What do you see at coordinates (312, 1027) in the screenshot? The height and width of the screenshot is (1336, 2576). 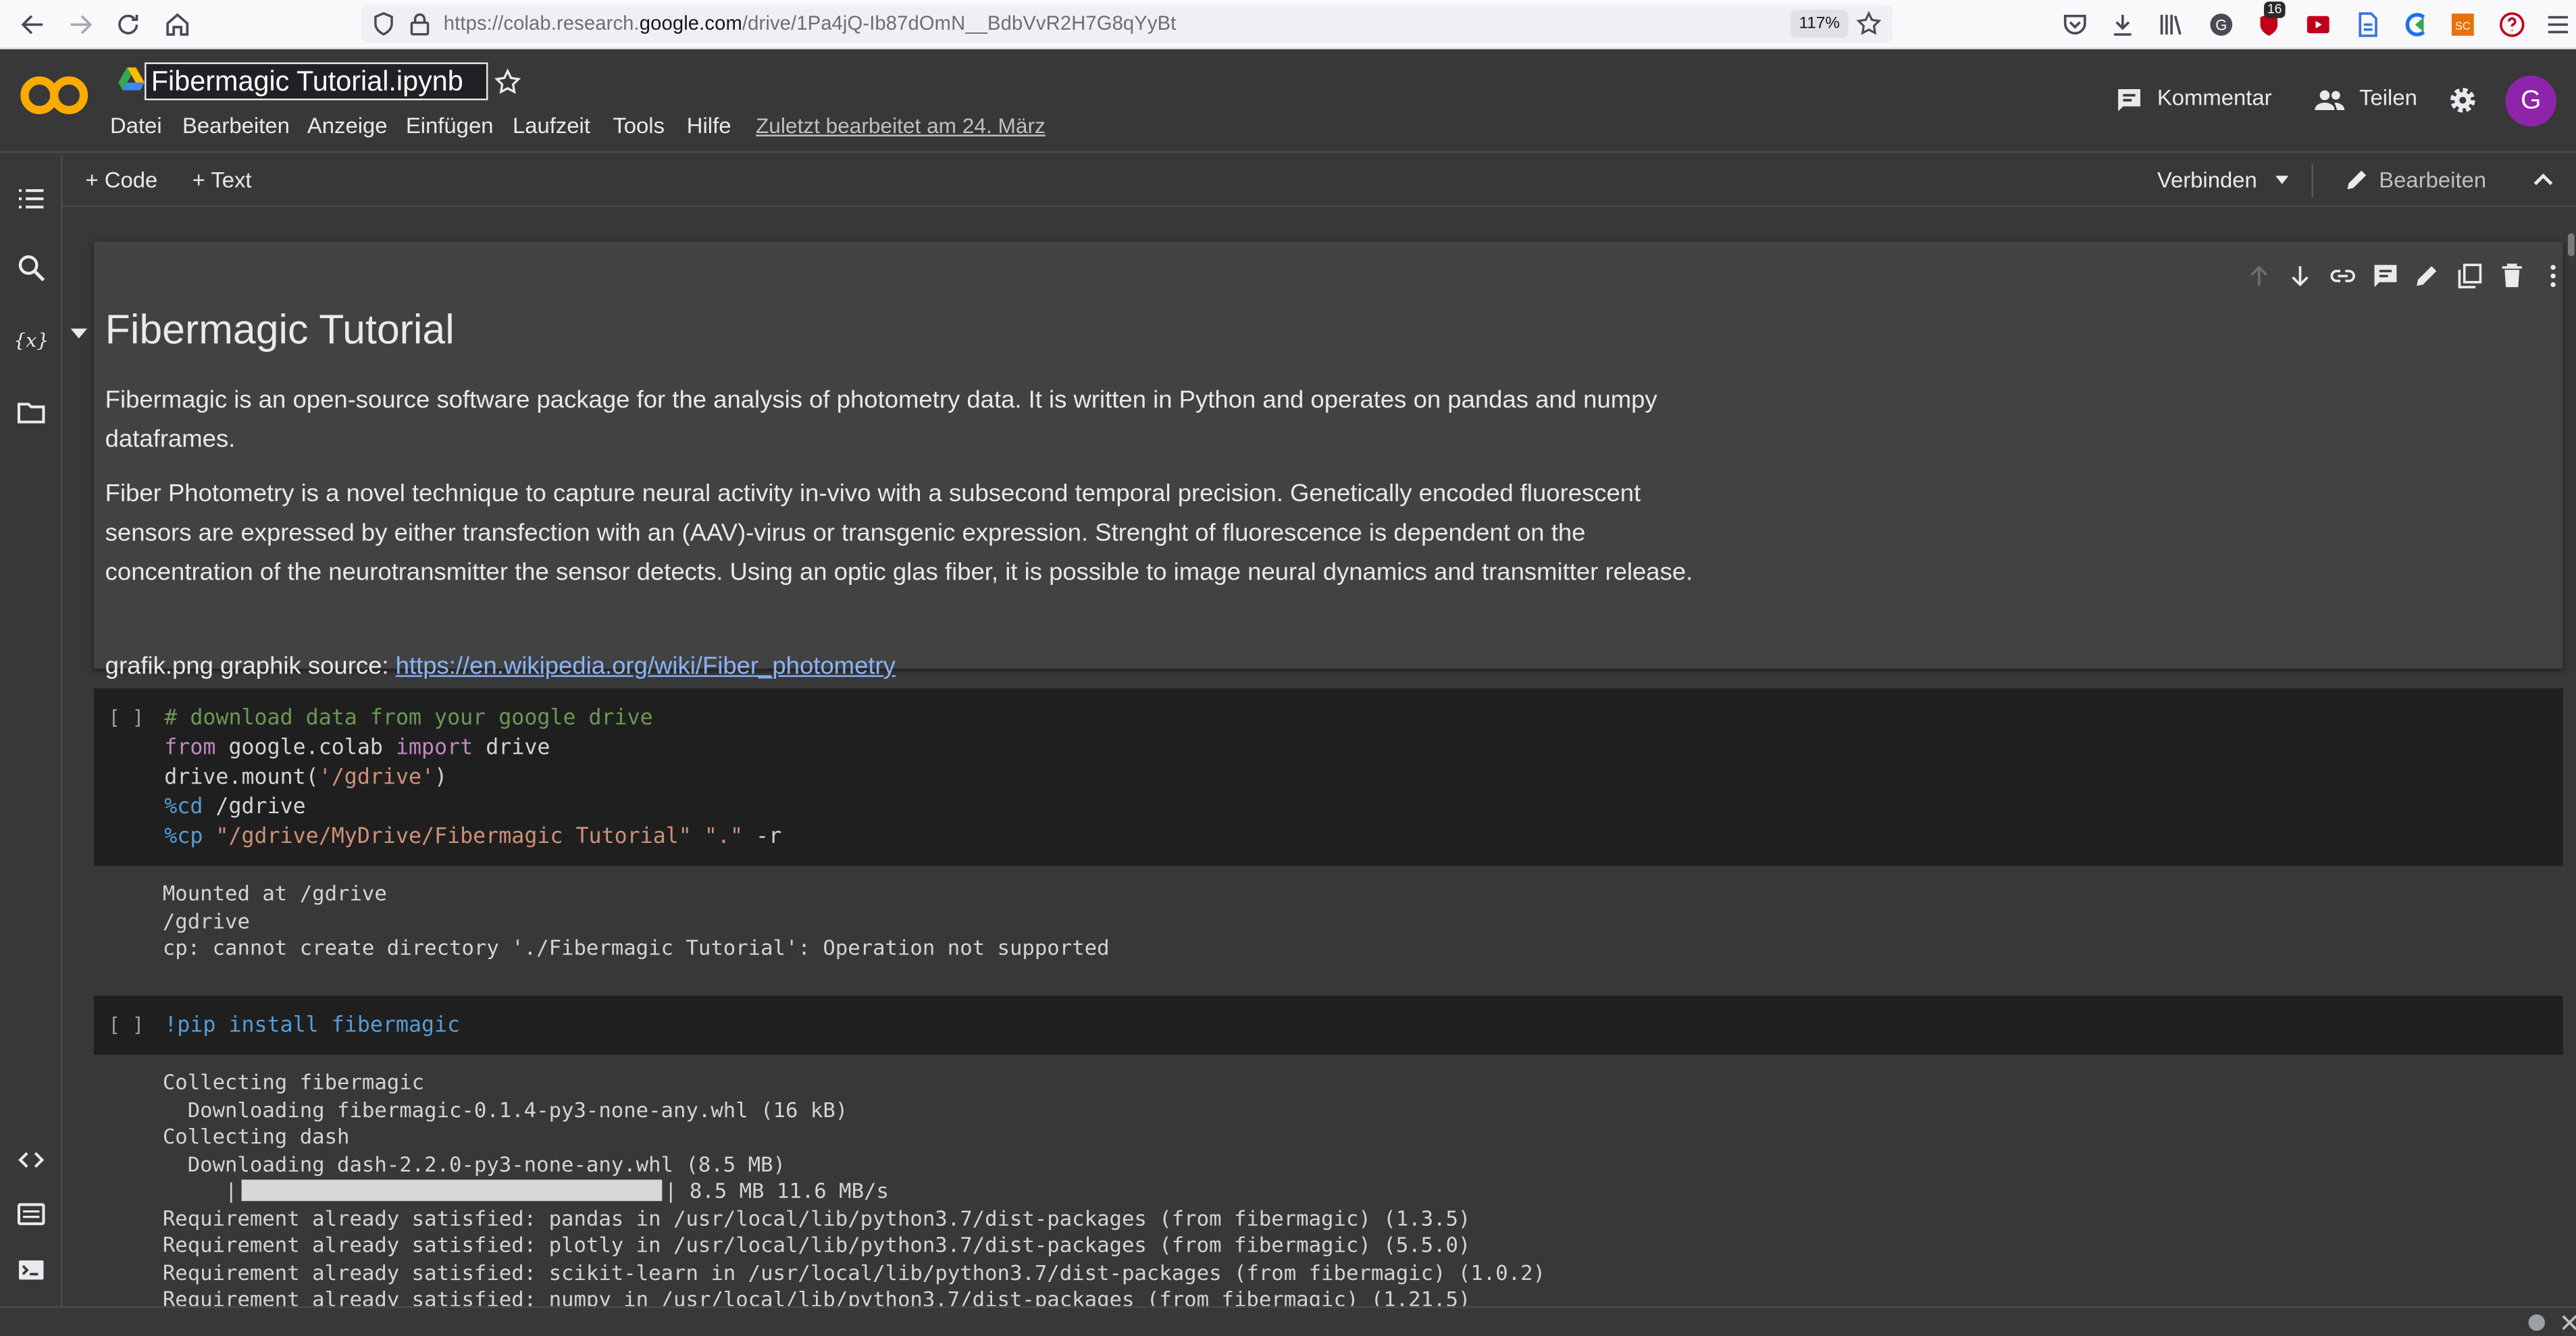 I see `code-editor: !pip install fibermagic` at bounding box center [312, 1027].